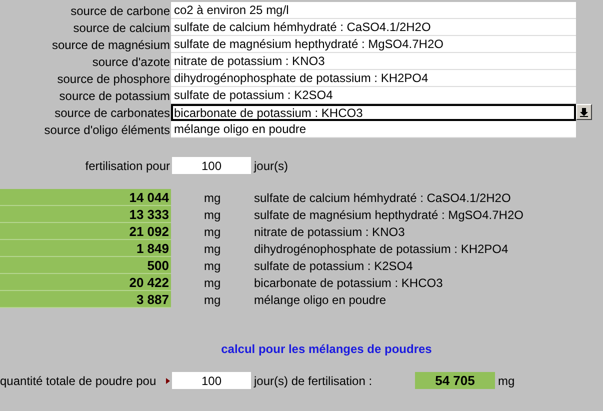 The width and height of the screenshot is (603, 411). I want to click on source-cell: sulfate de magnésium hepthydraté : MgSO4.7H2O, so click(373, 44).